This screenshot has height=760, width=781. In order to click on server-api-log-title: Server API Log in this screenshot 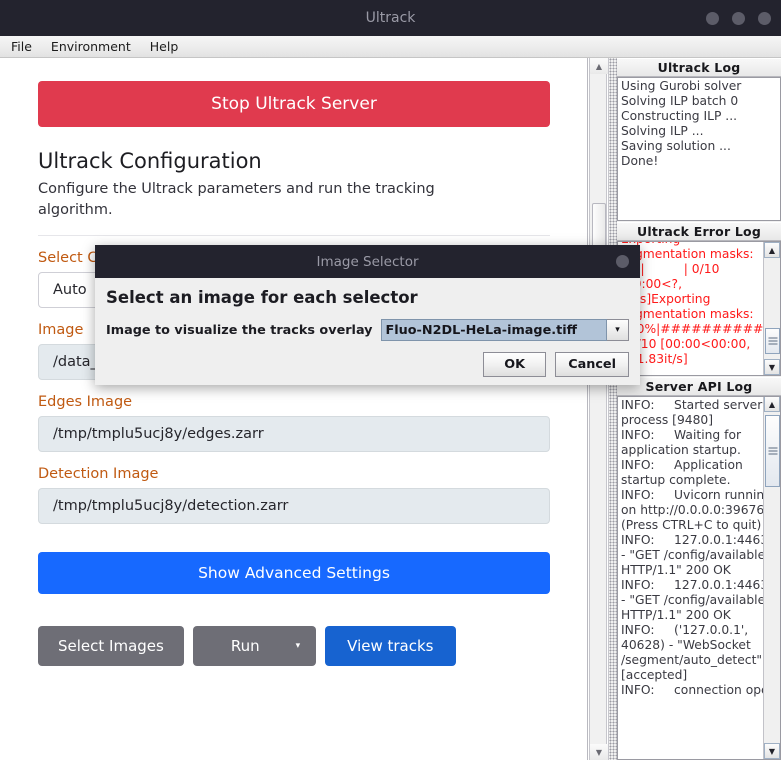, I will do `click(699, 386)`.